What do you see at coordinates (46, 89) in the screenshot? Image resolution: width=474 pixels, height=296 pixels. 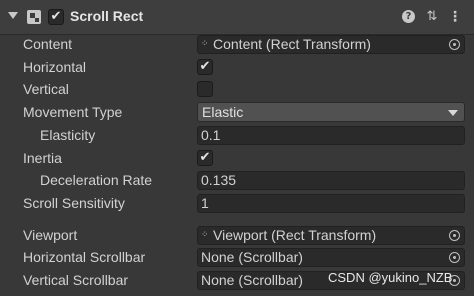 I see `vertical-label: Vertical` at bounding box center [46, 89].